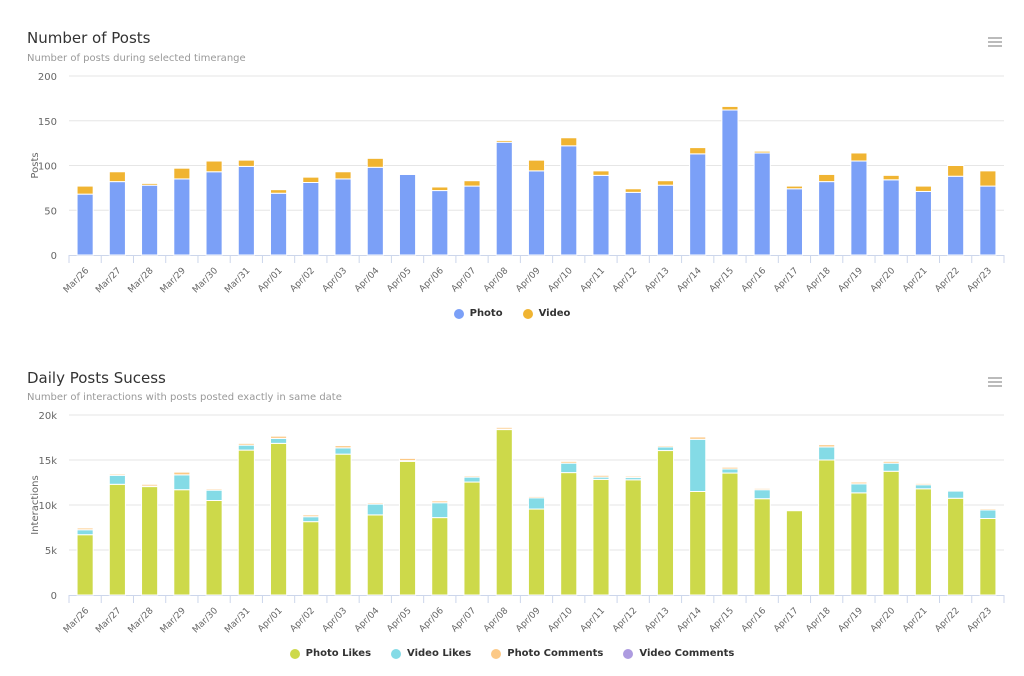 This screenshot has width=1024, height=676. What do you see at coordinates (547, 653) in the screenshot?
I see `legend-item-photo-comments: Photo Comments` at bounding box center [547, 653].